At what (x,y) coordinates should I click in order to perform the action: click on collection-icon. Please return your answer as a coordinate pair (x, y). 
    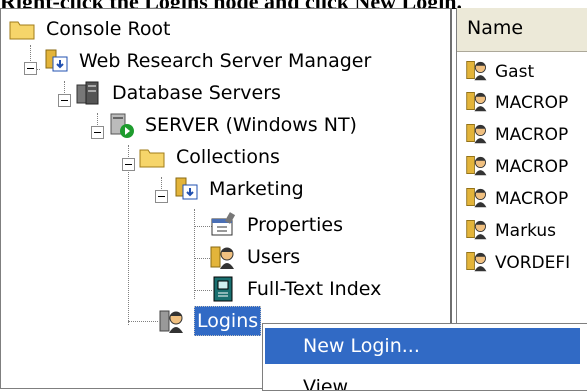
    Looking at the image, I should click on (185, 189).